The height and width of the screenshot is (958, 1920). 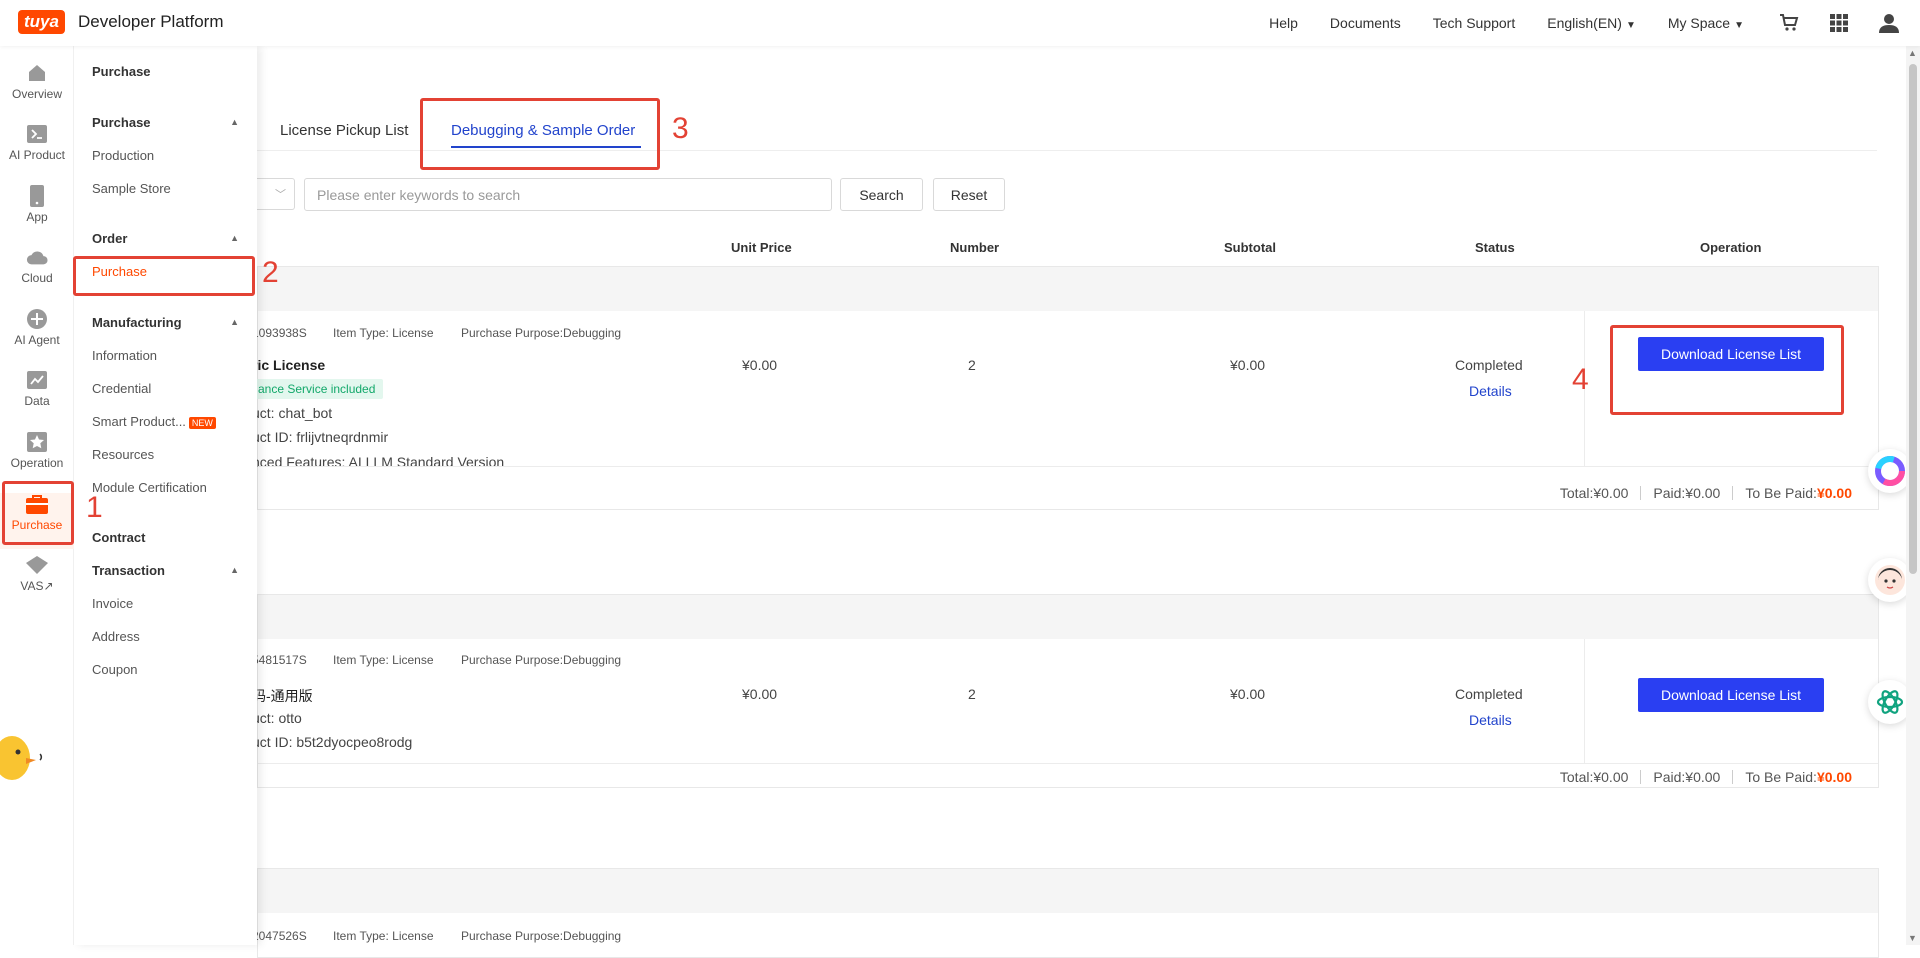 What do you see at coordinates (37, 217) in the screenshot?
I see `rail-label: App` at bounding box center [37, 217].